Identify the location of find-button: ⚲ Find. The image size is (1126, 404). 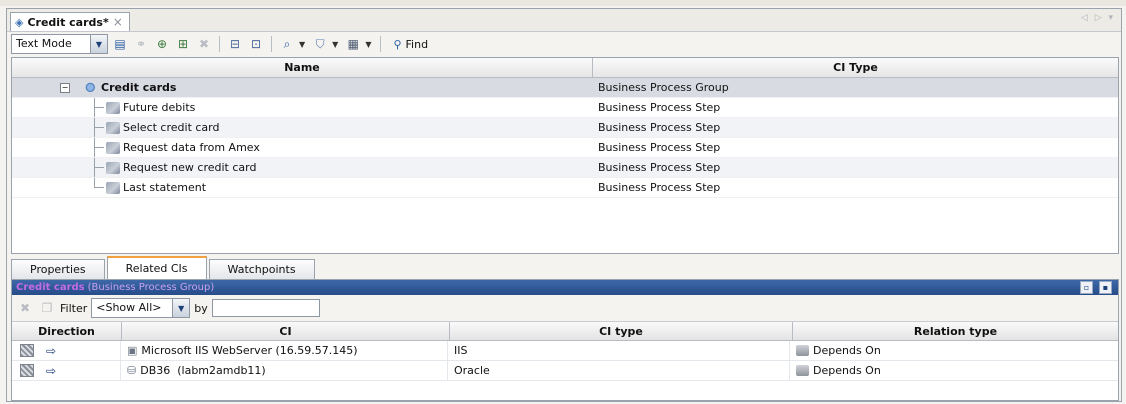
(410, 44).